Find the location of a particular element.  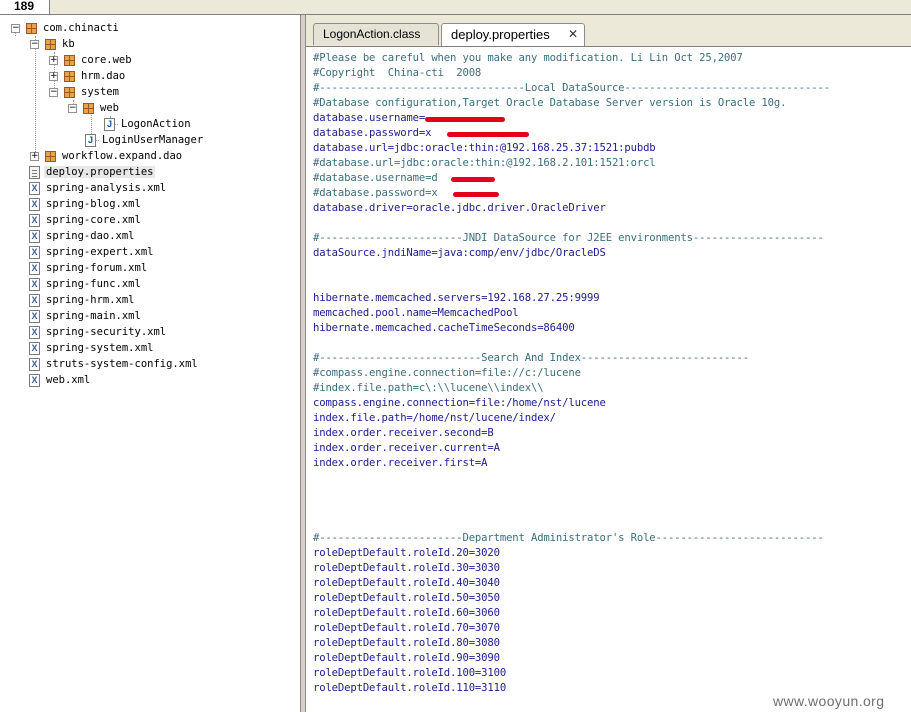

code-line: roleDeptDefault.roleId.50=3050 is located at coordinates (406, 598).